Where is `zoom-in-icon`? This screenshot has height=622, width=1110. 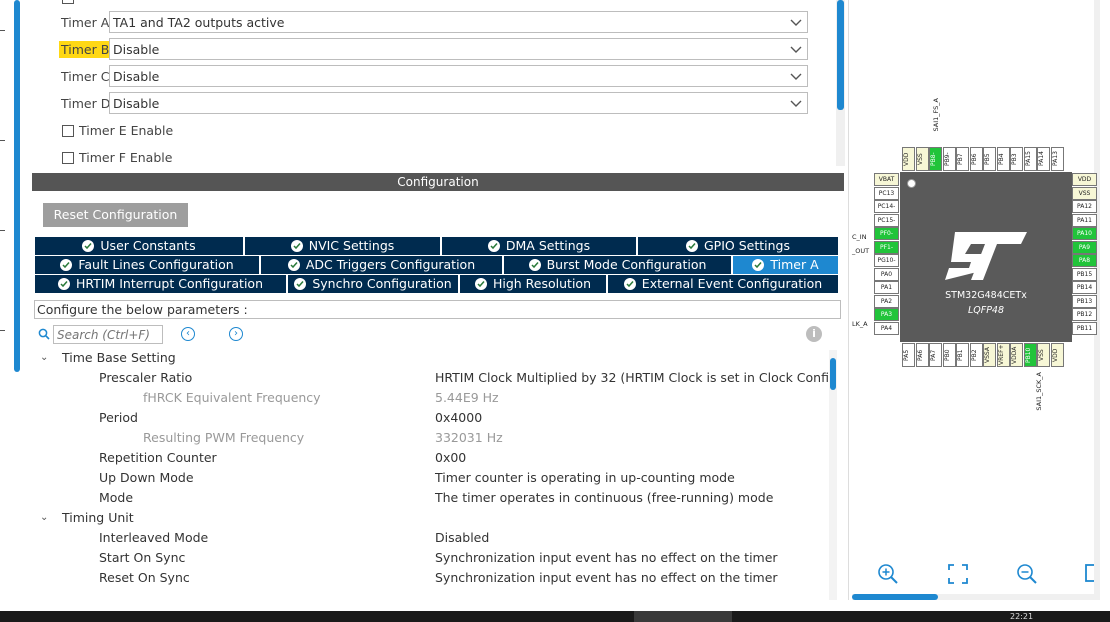
zoom-in-icon is located at coordinates (888, 574).